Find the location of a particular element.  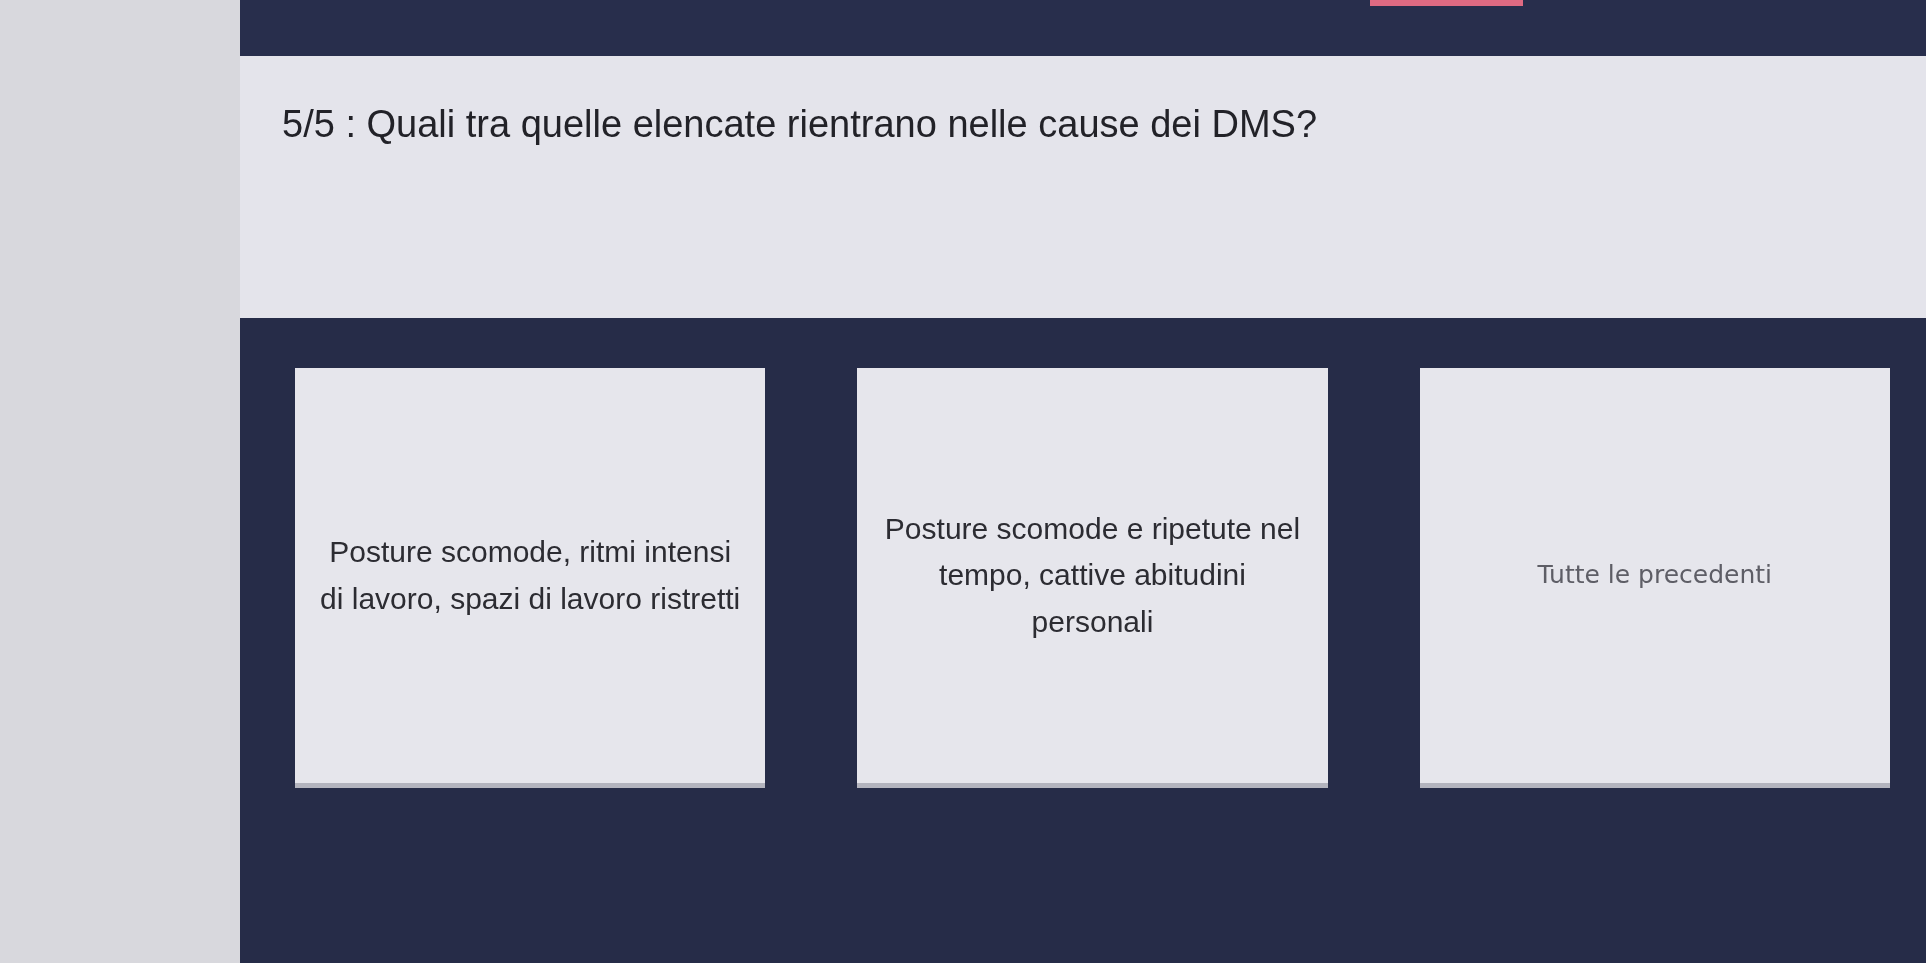

answer-button: Posture scomode e ripetute nel tempo, cattive abitudini personali is located at coordinates (1092, 578).